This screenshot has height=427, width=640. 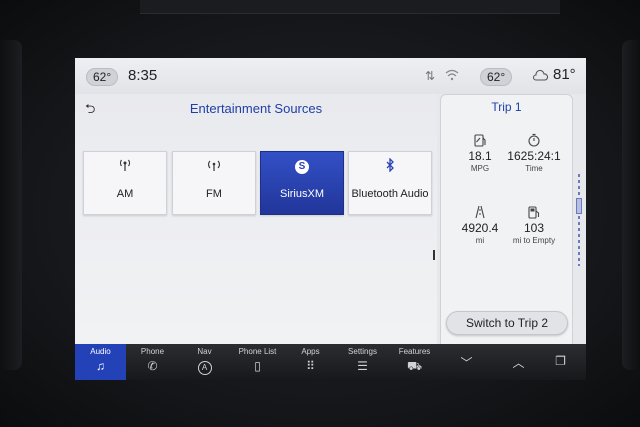 What do you see at coordinates (452, 76) in the screenshot?
I see `wifi-icon` at bounding box center [452, 76].